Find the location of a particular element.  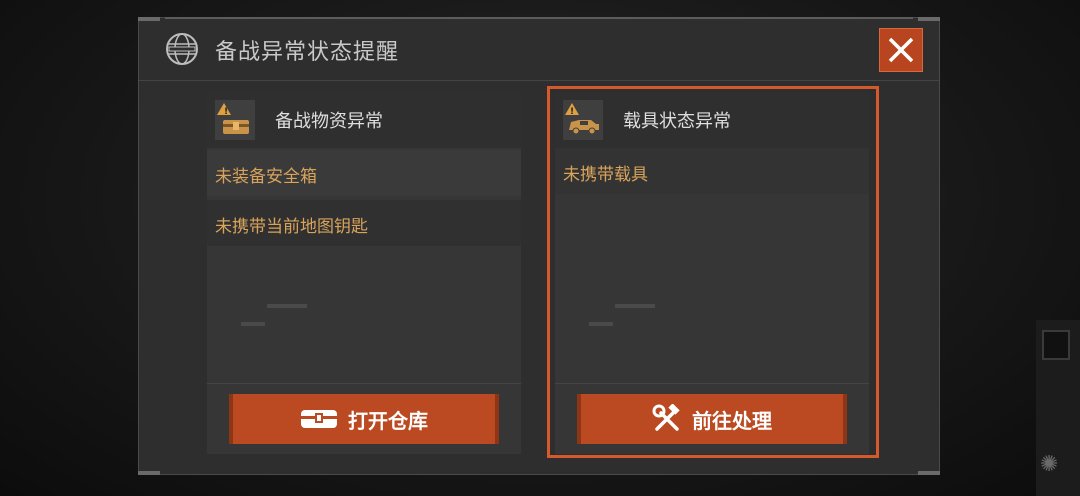

panel-title: 备战物资异常 is located at coordinates (329, 121).